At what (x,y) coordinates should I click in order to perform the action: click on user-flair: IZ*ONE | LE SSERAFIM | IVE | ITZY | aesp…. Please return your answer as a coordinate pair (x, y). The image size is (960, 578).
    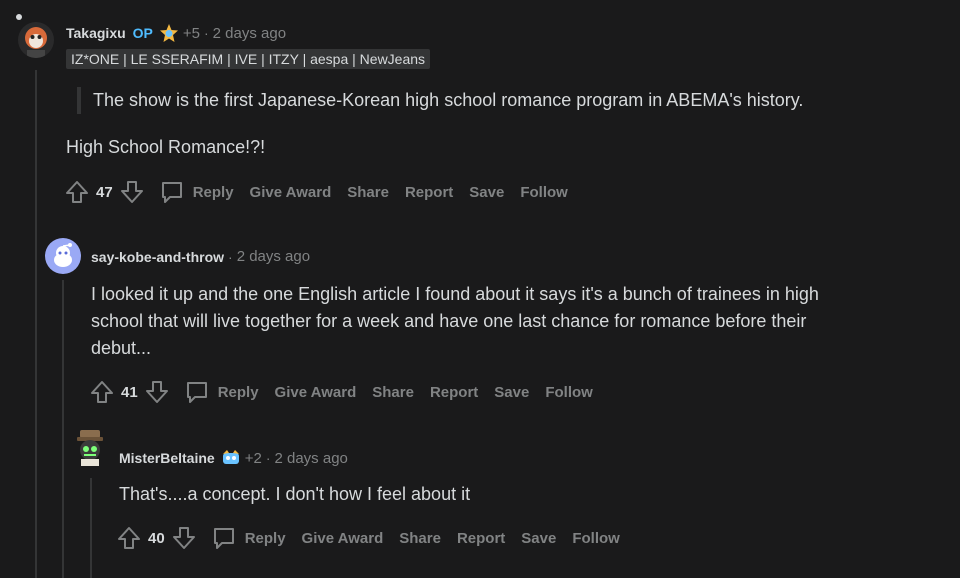
    Looking at the image, I should click on (248, 59).